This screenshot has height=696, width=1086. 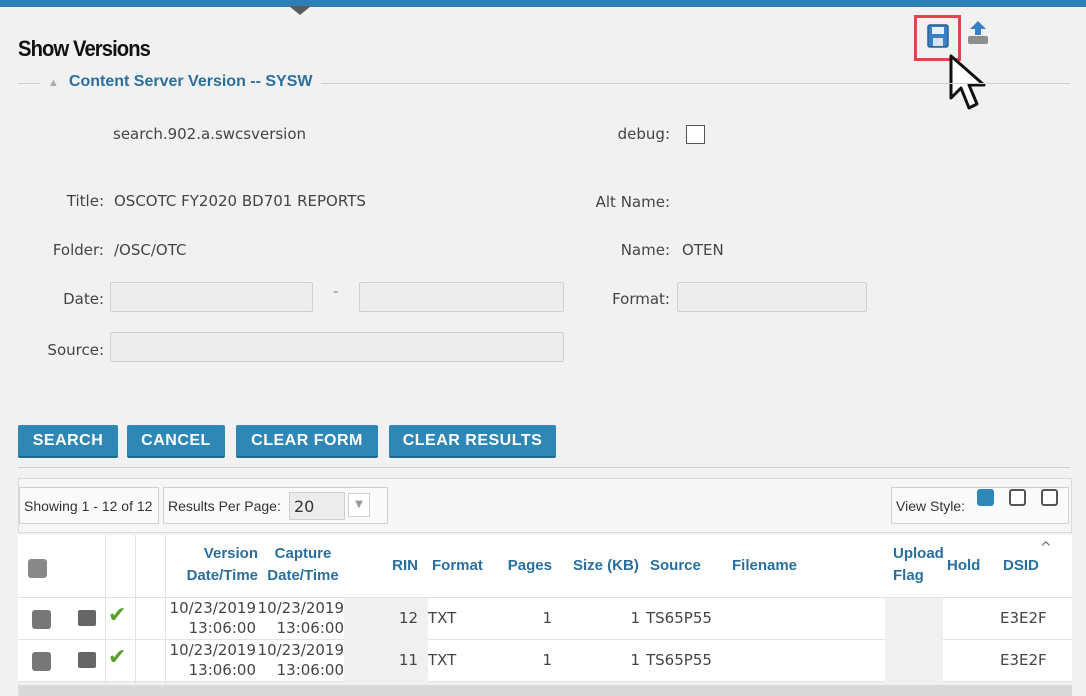 I want to click on results-per-page-select: 20, so click(x=317, y=506).